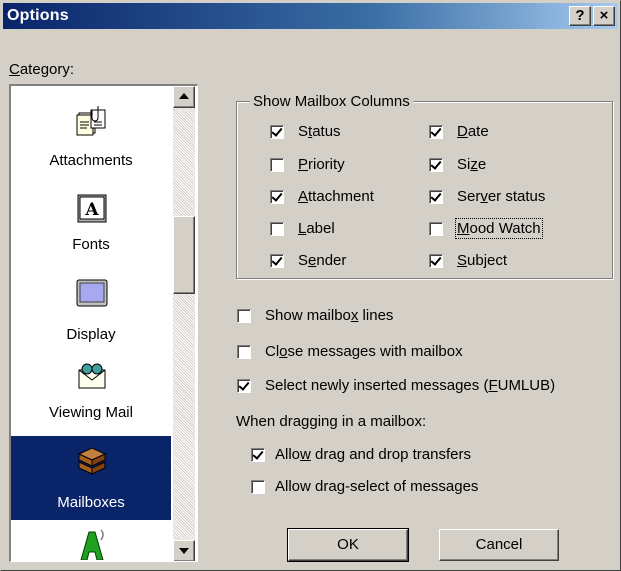 Image resolution: width=621 pixels, height=571 pixels. What do you see at coordinates (348, 545) in the screenshot?
I see `ok-button: OK` at bounding box center [348, 545].